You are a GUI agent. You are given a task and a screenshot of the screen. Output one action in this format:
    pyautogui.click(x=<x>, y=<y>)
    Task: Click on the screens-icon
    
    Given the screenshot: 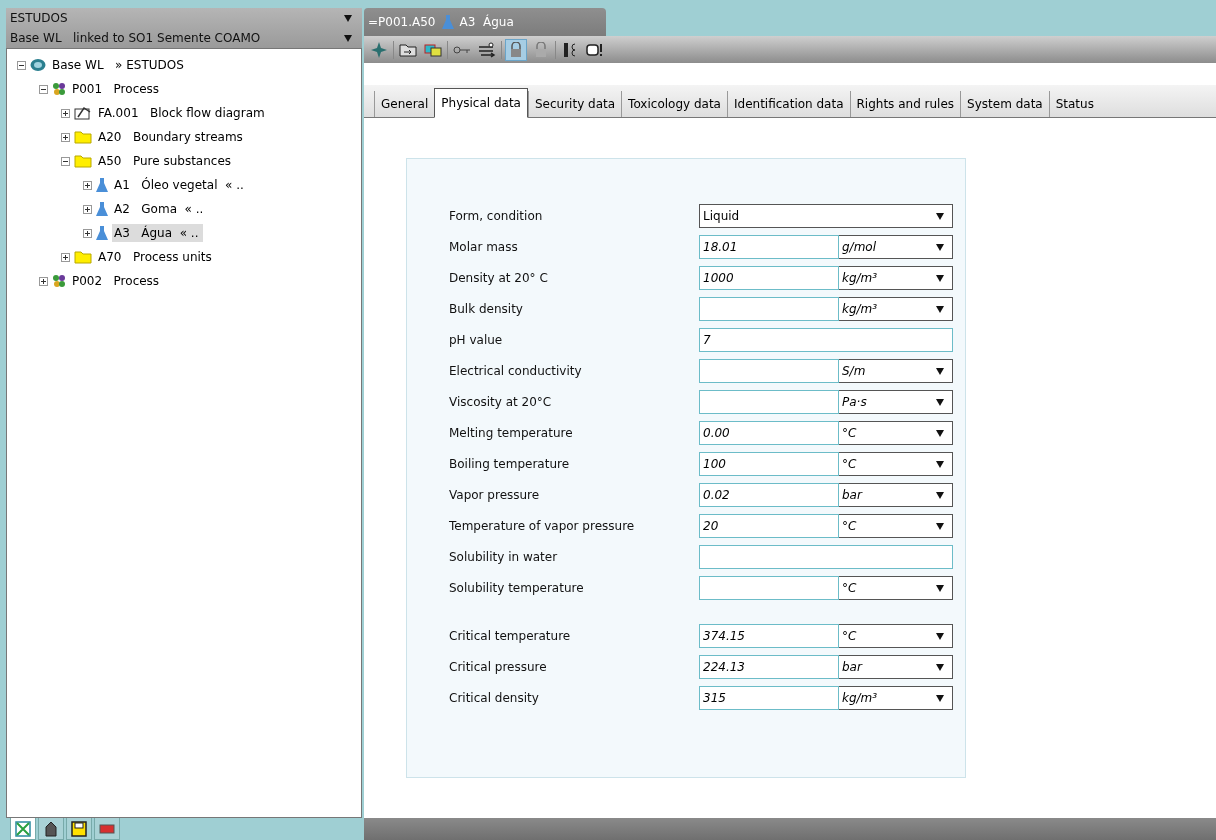 What is the action you would take?
    pyautogui.click(x=433, y=49)
    